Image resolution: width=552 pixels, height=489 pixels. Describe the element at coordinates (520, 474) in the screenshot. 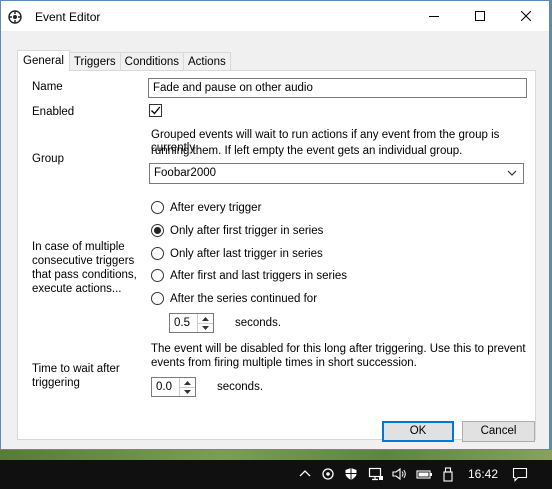

I see `notifications-icon` at that location.